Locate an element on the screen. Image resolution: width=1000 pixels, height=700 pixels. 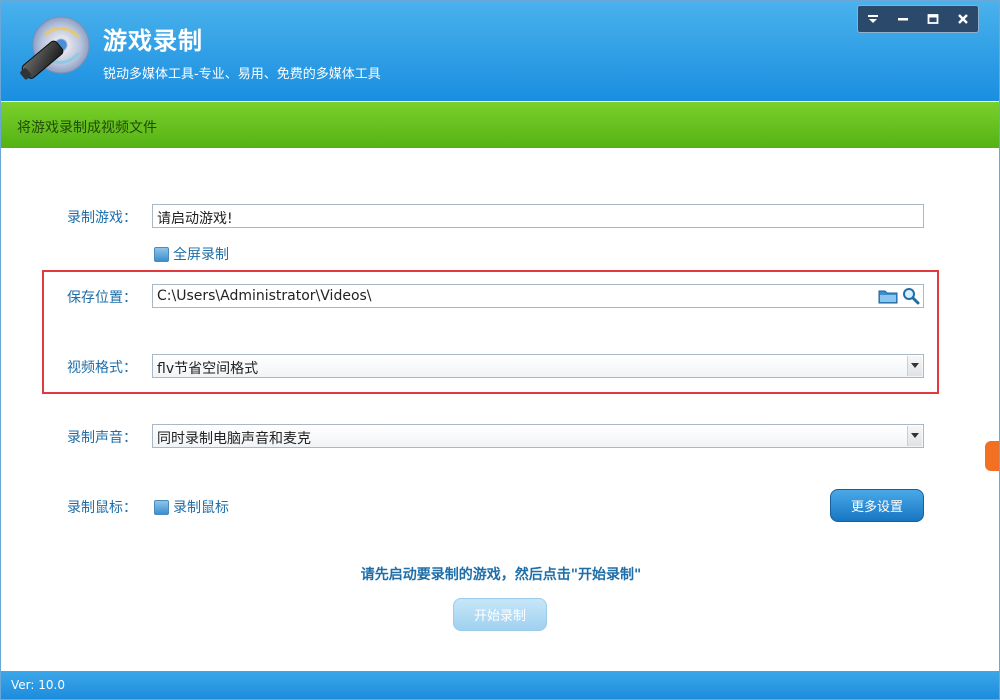
audio-select: 同时录制电脑声音和麦克 is located at coordinates (538, 436).